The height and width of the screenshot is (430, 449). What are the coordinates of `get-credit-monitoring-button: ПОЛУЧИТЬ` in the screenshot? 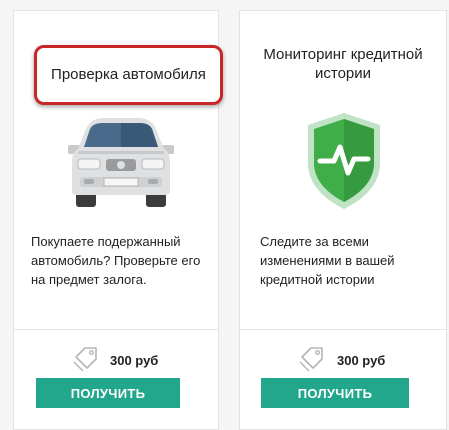 It's located at (335, 393).